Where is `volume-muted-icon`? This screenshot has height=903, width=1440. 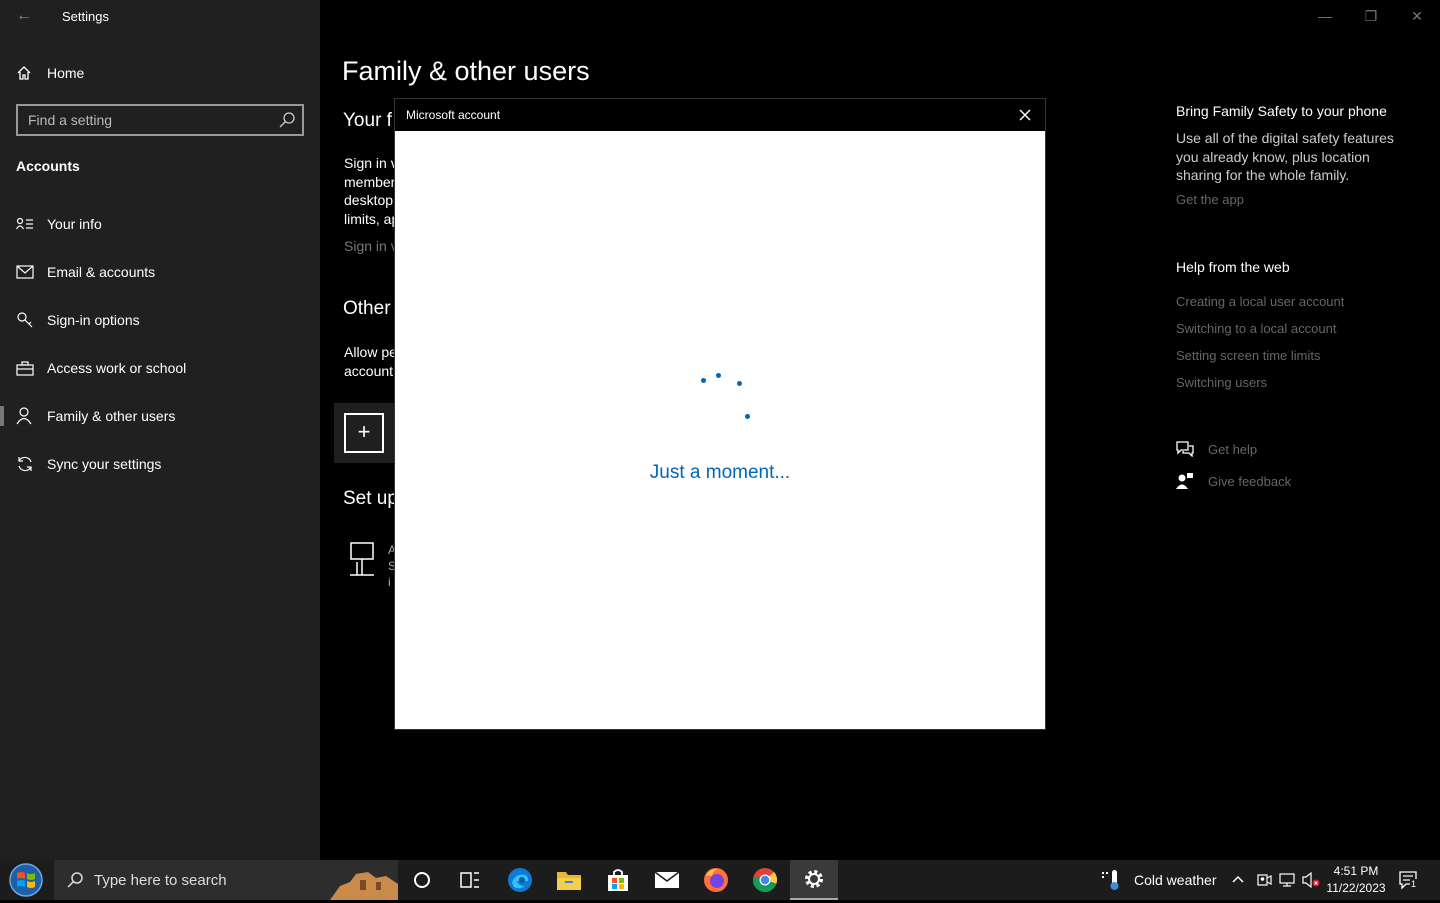 volume-muted-icon is located at coordinates (1311, 880).